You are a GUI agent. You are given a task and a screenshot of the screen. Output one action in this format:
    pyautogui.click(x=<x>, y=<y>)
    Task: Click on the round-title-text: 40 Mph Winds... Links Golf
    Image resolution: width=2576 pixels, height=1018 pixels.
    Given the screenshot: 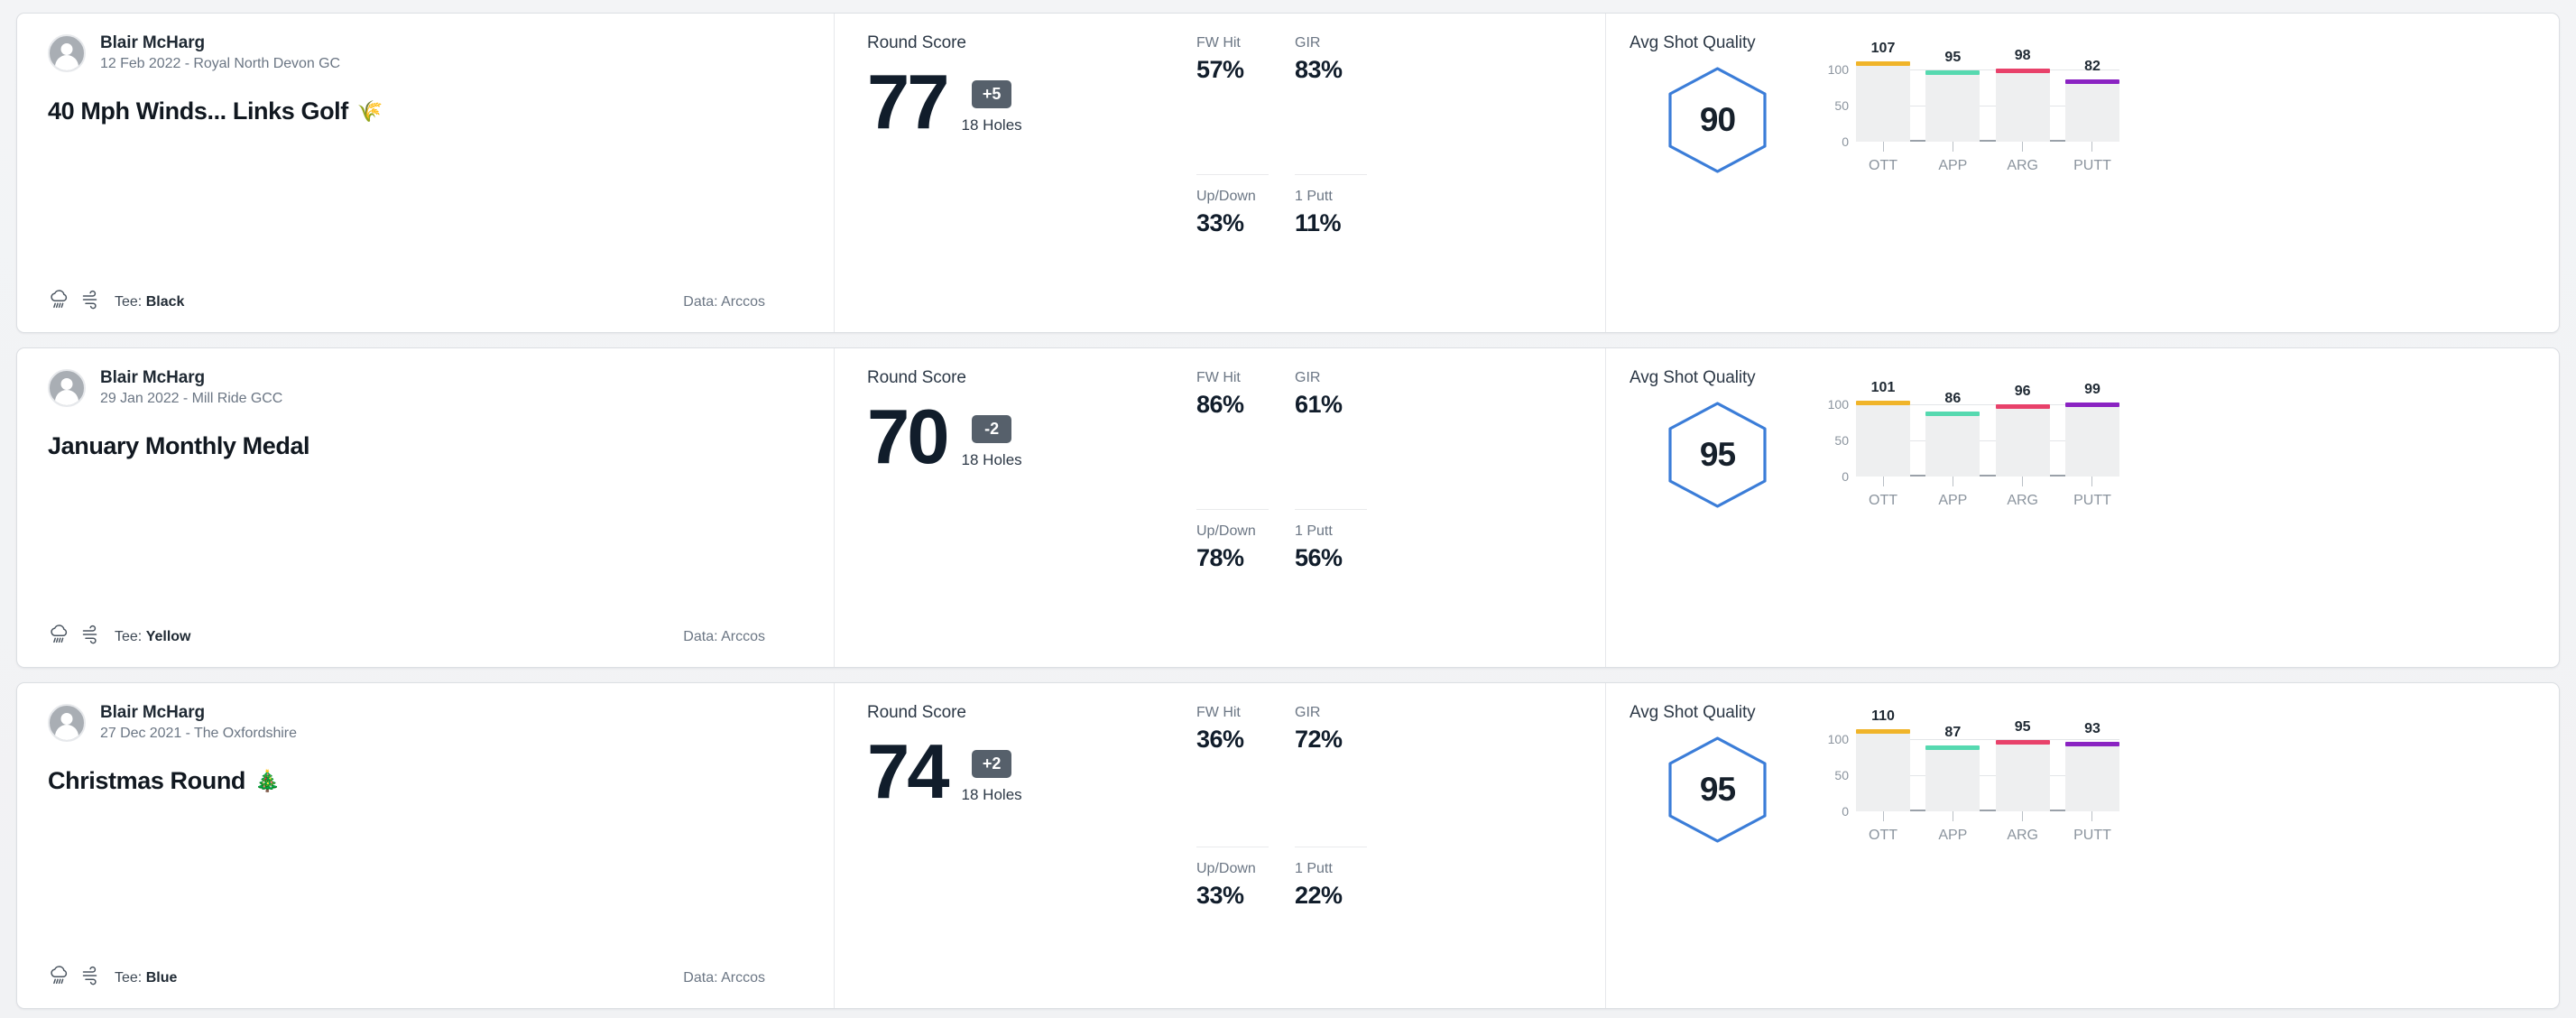 What is the action you would take?
    pyautogui.click(x=198, y=111)
    